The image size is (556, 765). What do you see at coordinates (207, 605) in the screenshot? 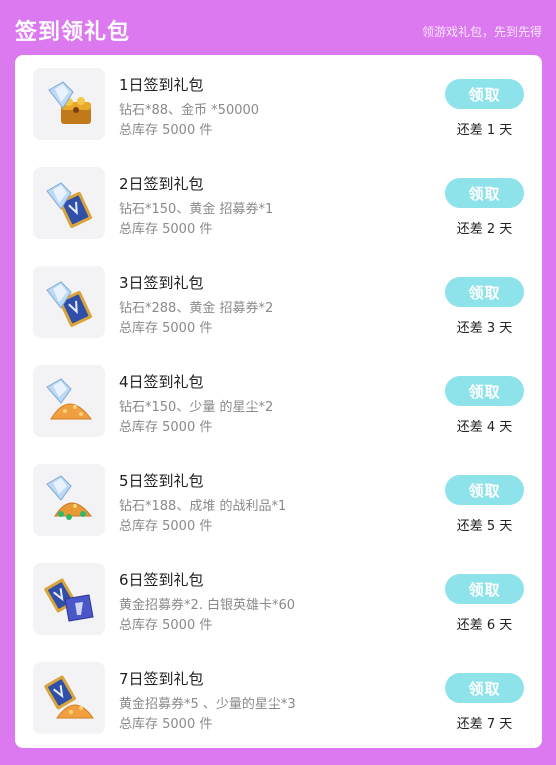
I see `gift-contents: 黄金招募券*2. 白银英雄卡*60` at bounding box center [207, 605].